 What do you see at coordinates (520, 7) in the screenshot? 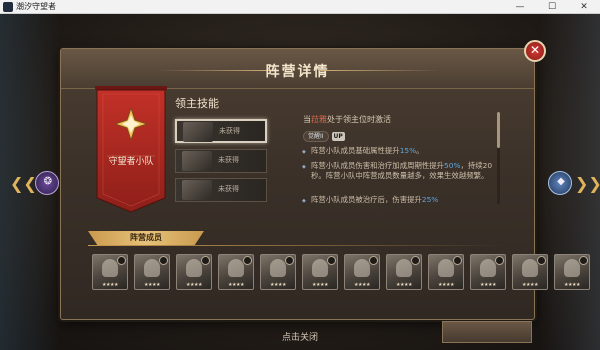
I see `minimize-button: —` at bounding box center [520, 7].